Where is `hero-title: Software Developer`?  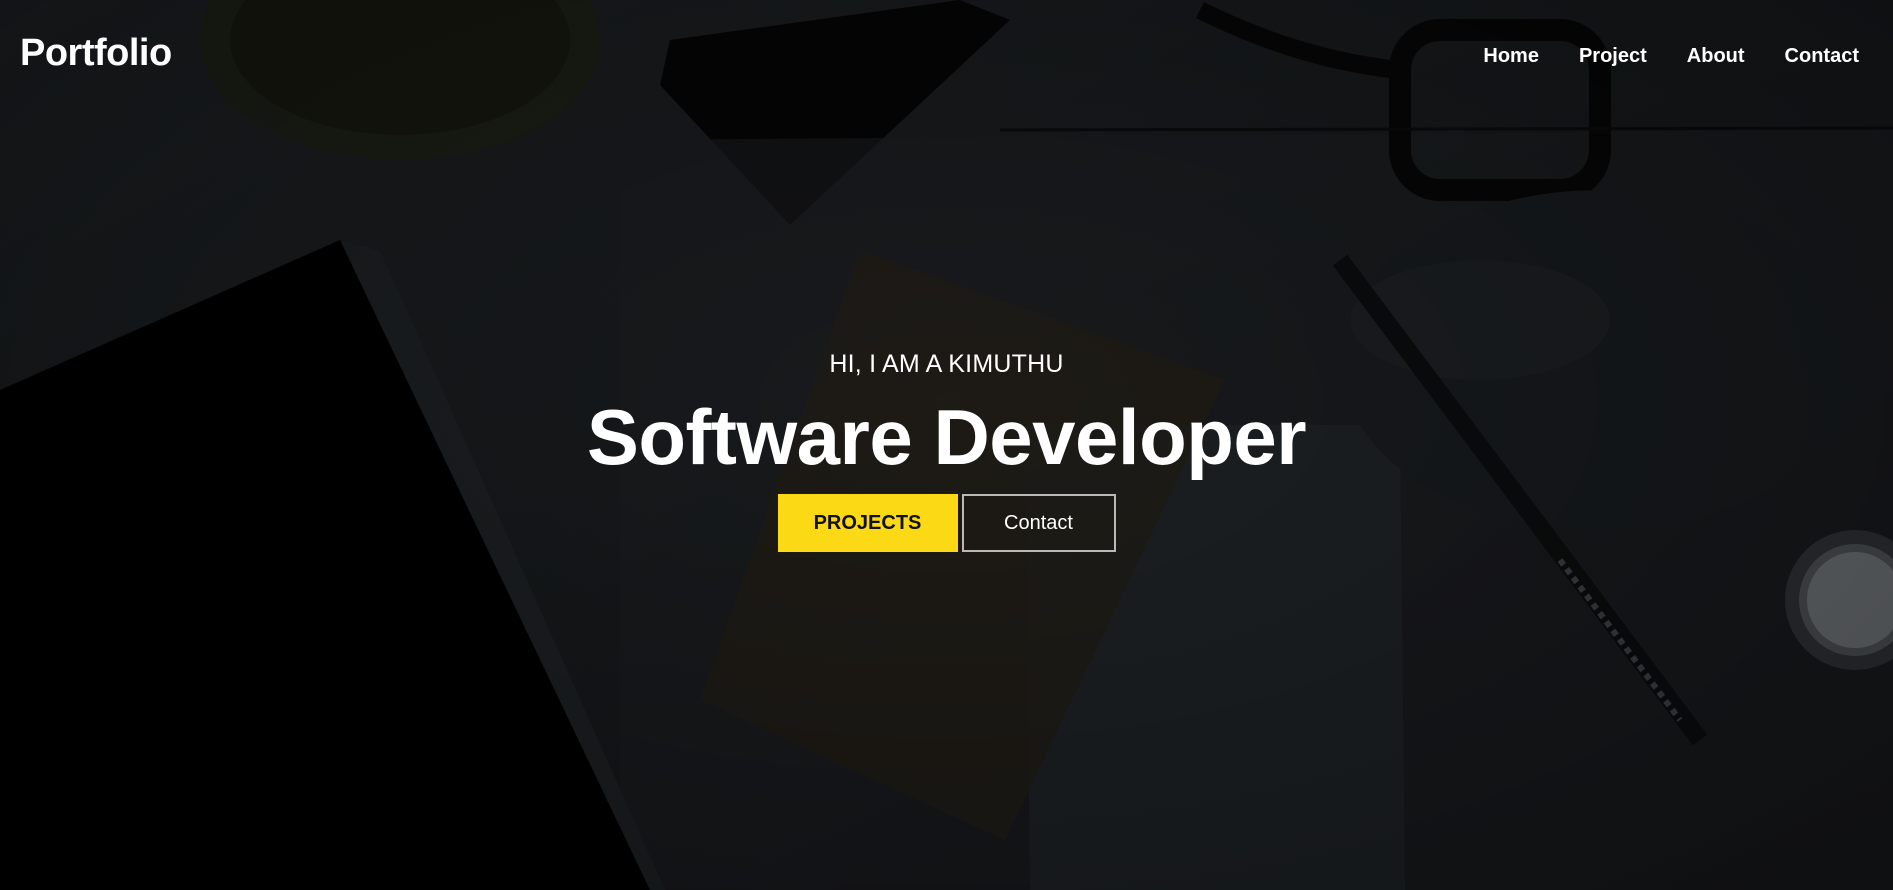 hero-title: Software Developer is located at coordinates (946, 437).